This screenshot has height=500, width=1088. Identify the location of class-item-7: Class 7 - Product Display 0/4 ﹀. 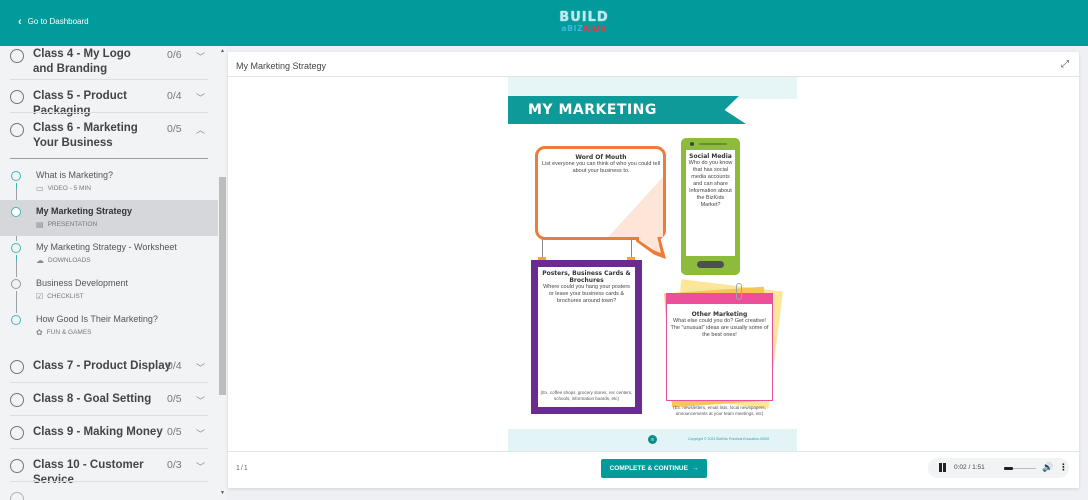
(104, 370).